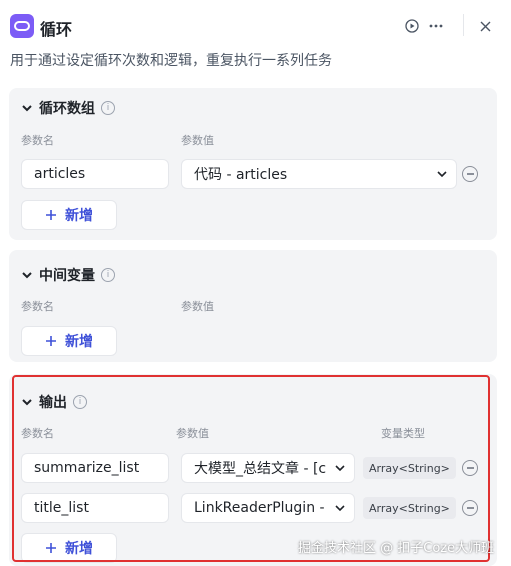 This screenshot has height=566, width=511. I want to click on header-divider, so click(463, 25).